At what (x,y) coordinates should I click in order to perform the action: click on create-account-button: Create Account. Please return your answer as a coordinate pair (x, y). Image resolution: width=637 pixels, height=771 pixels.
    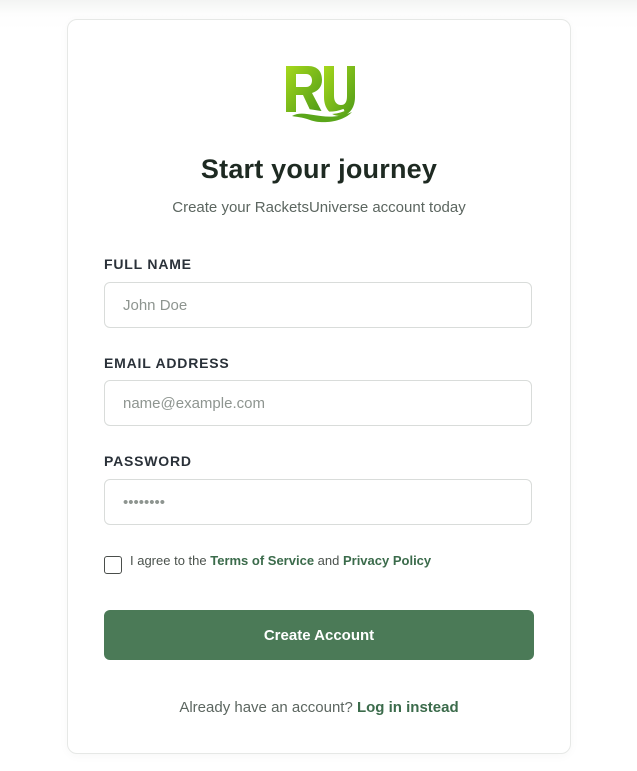
    Looking at the image, I should click on (319, 635).